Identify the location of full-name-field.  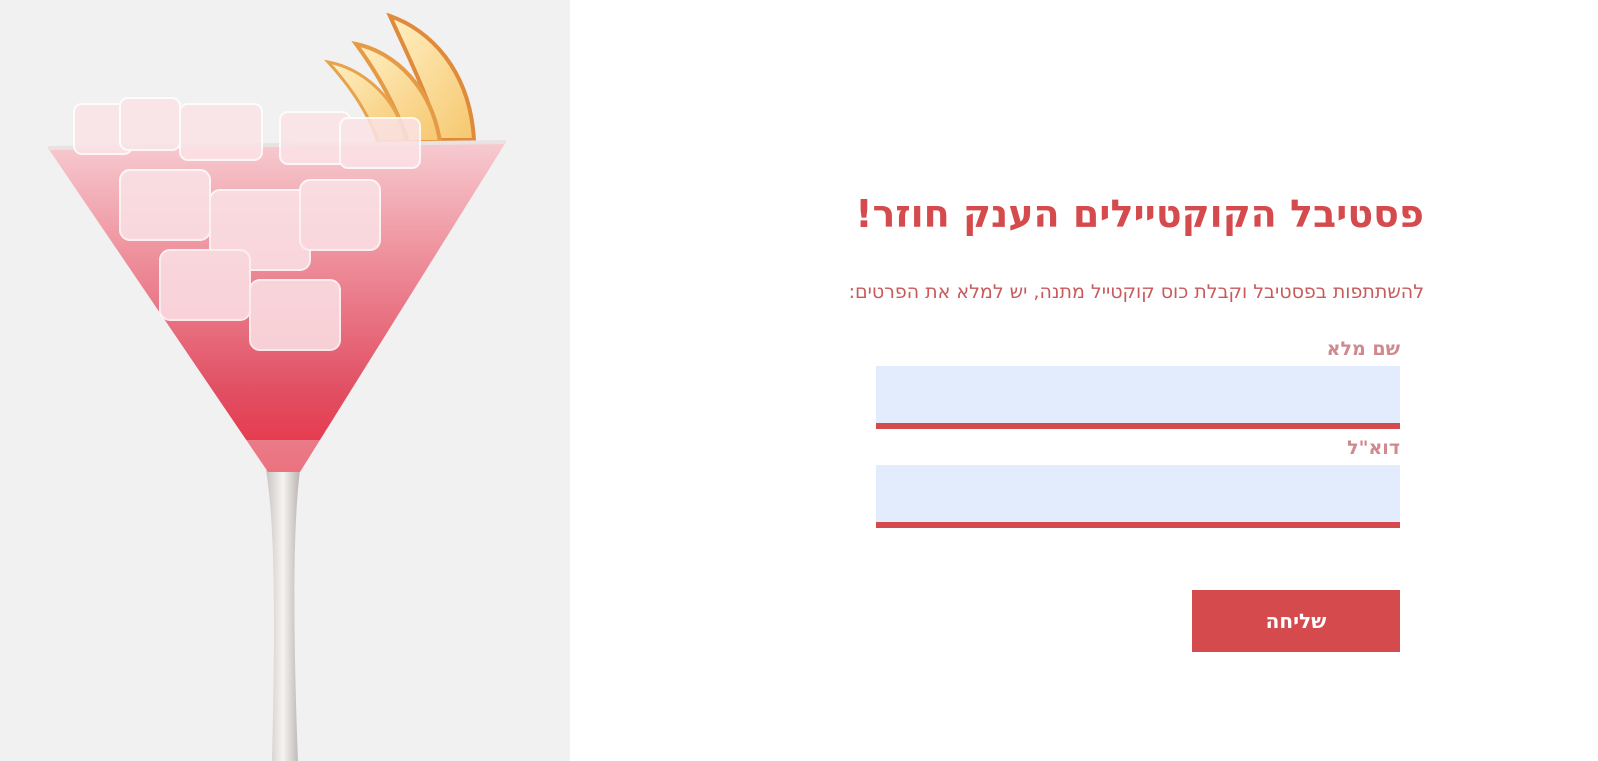
(1138, 397).